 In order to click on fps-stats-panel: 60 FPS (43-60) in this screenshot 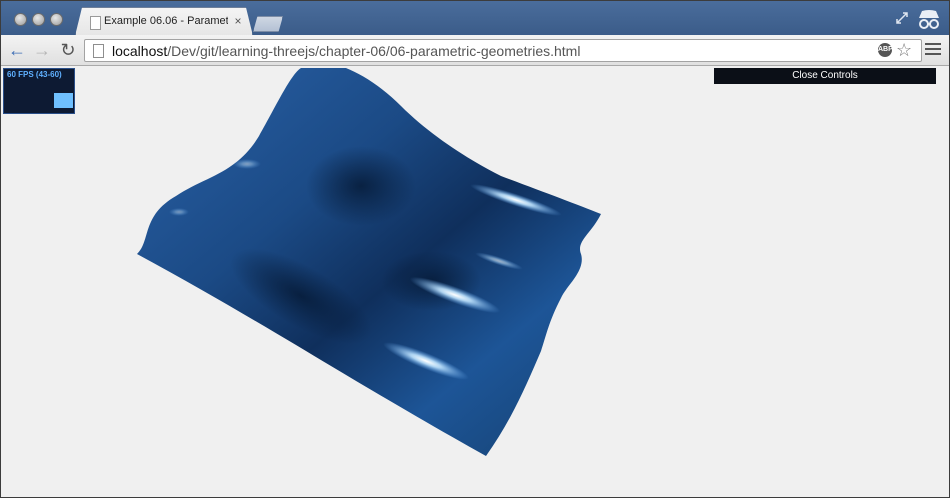, I will do `click(39, 91)`.